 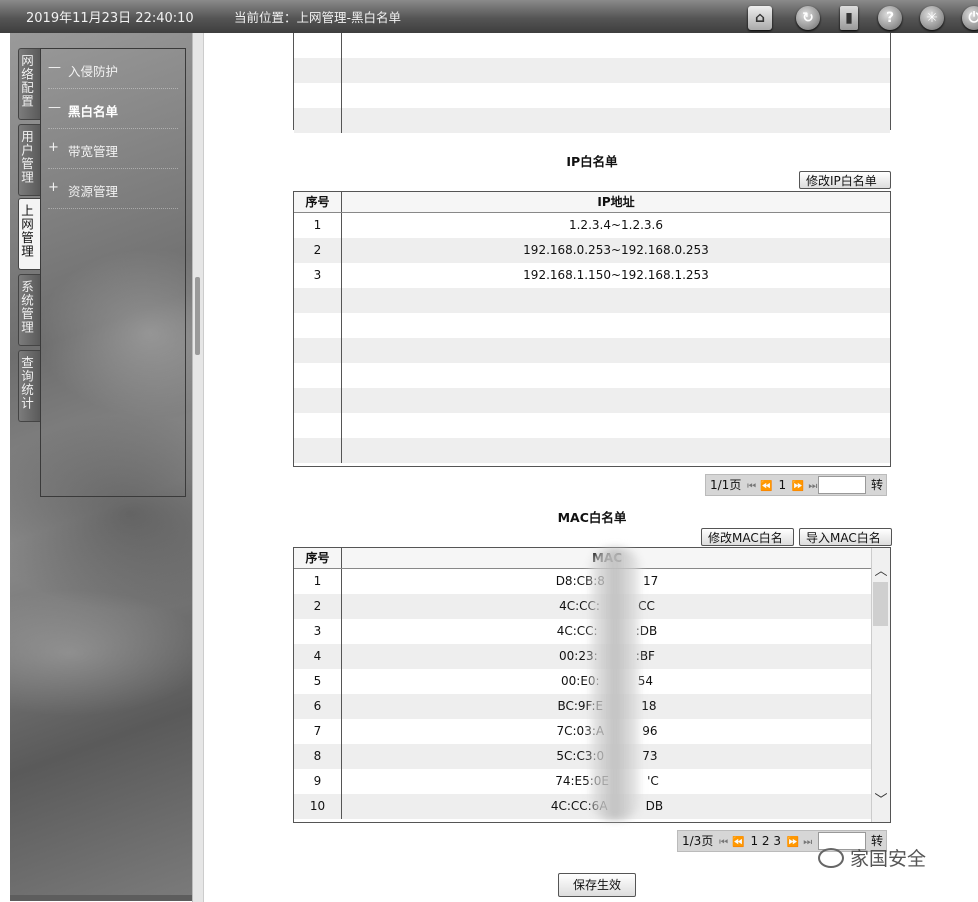 I want to click on tab-system-management: 系统管理, so click(x=29, y=310).